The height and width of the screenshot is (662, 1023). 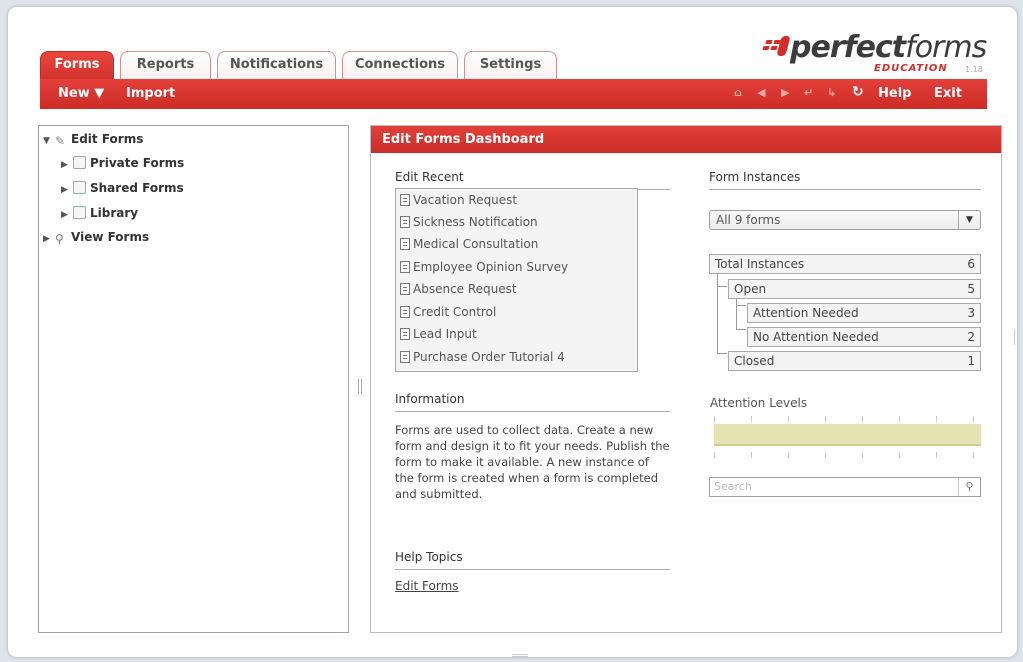 I want to click on list-item: Employee Opinion Survey, so click(x=484, y=267).